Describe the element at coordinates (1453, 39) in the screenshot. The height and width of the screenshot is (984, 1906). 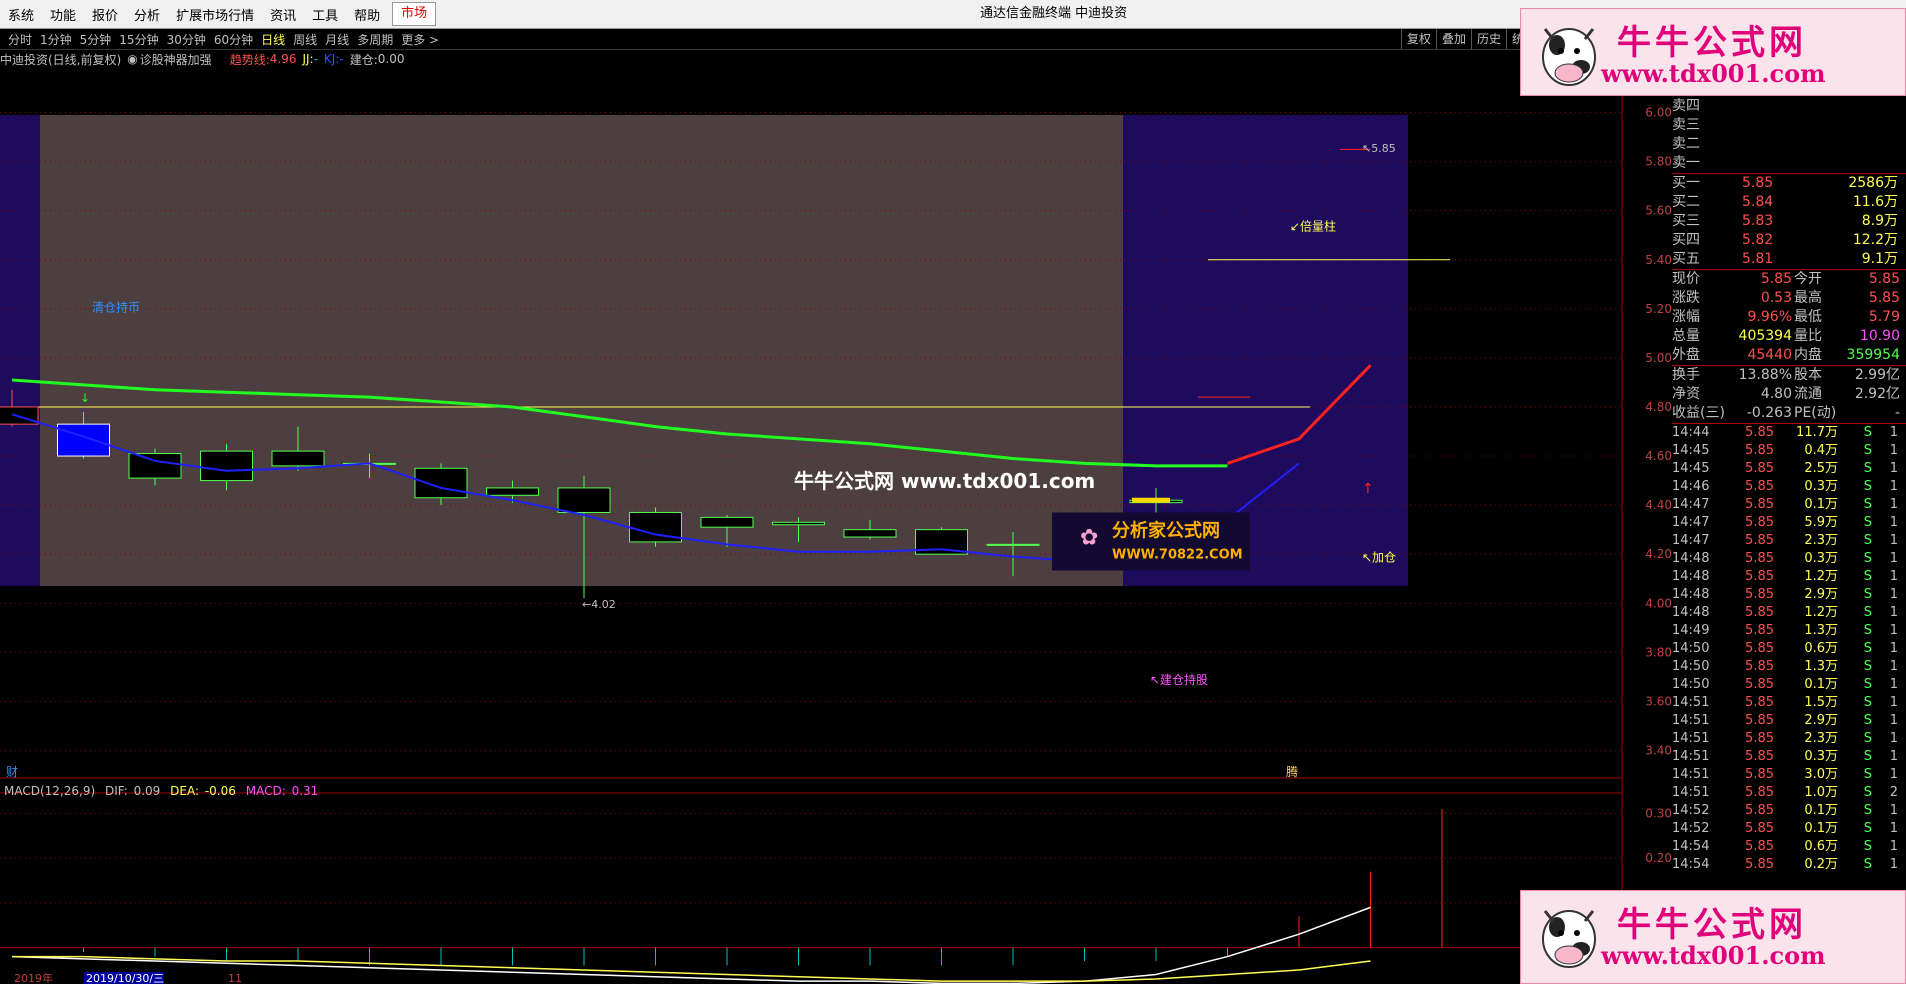
I see `toolbar-button-1: 叠加` at that location.